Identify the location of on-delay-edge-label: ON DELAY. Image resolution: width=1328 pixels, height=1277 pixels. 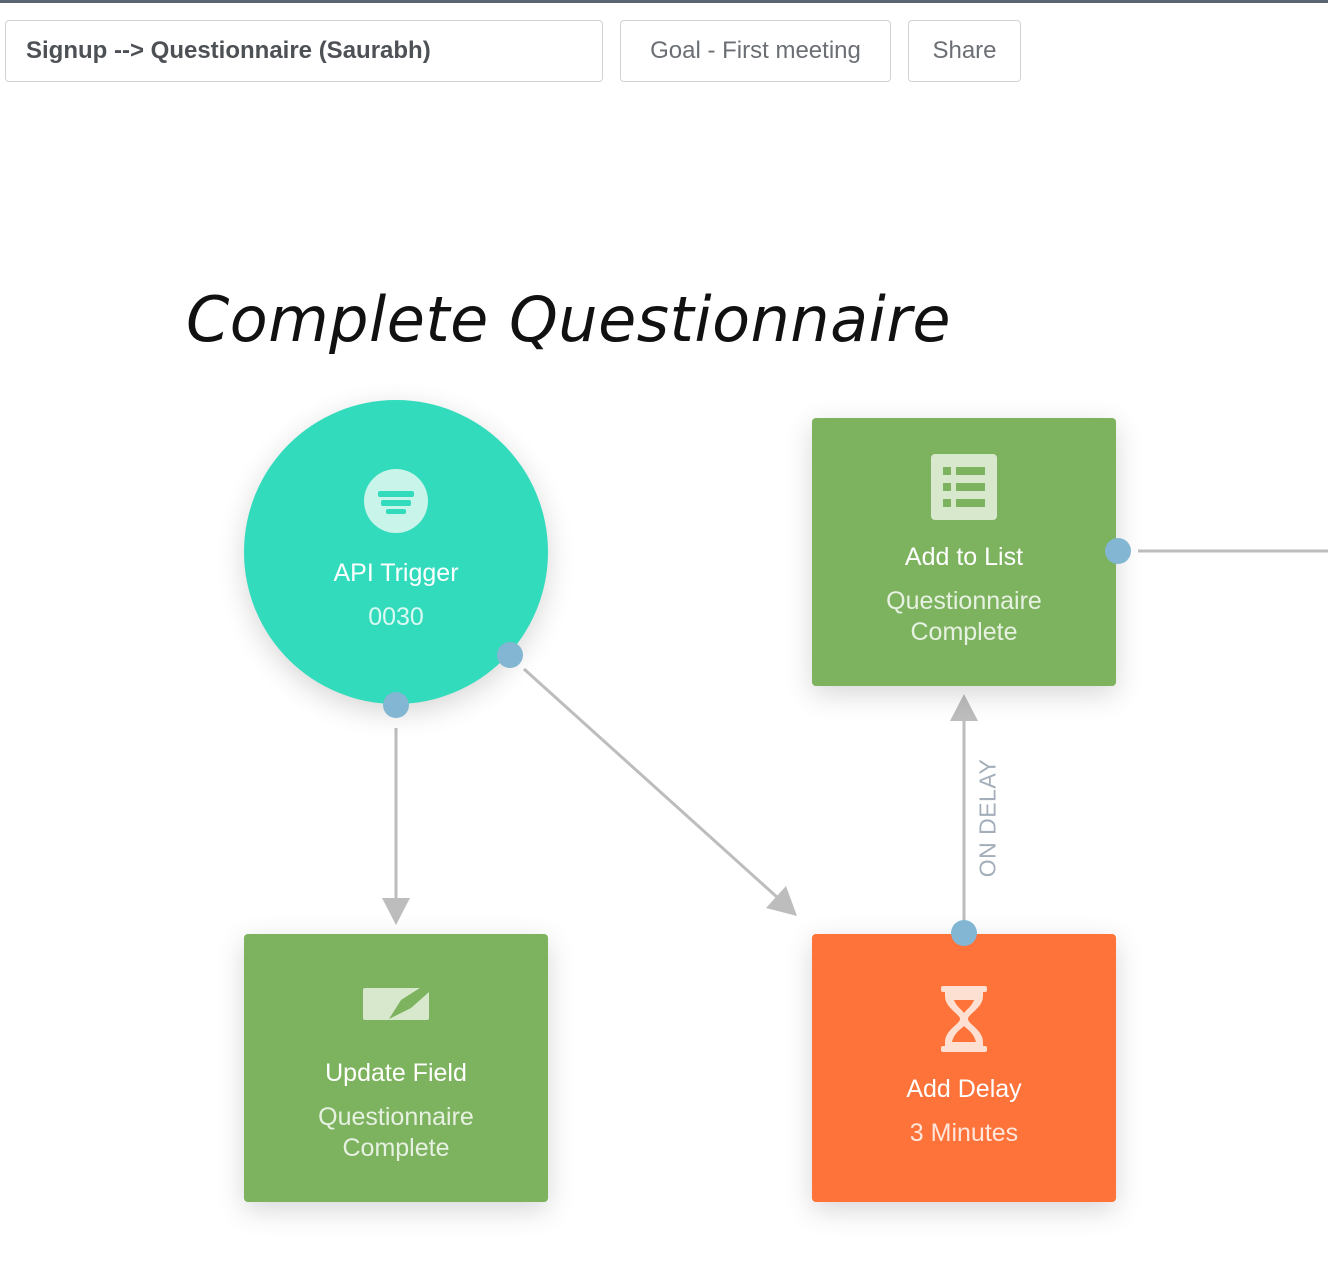
(987, 818).